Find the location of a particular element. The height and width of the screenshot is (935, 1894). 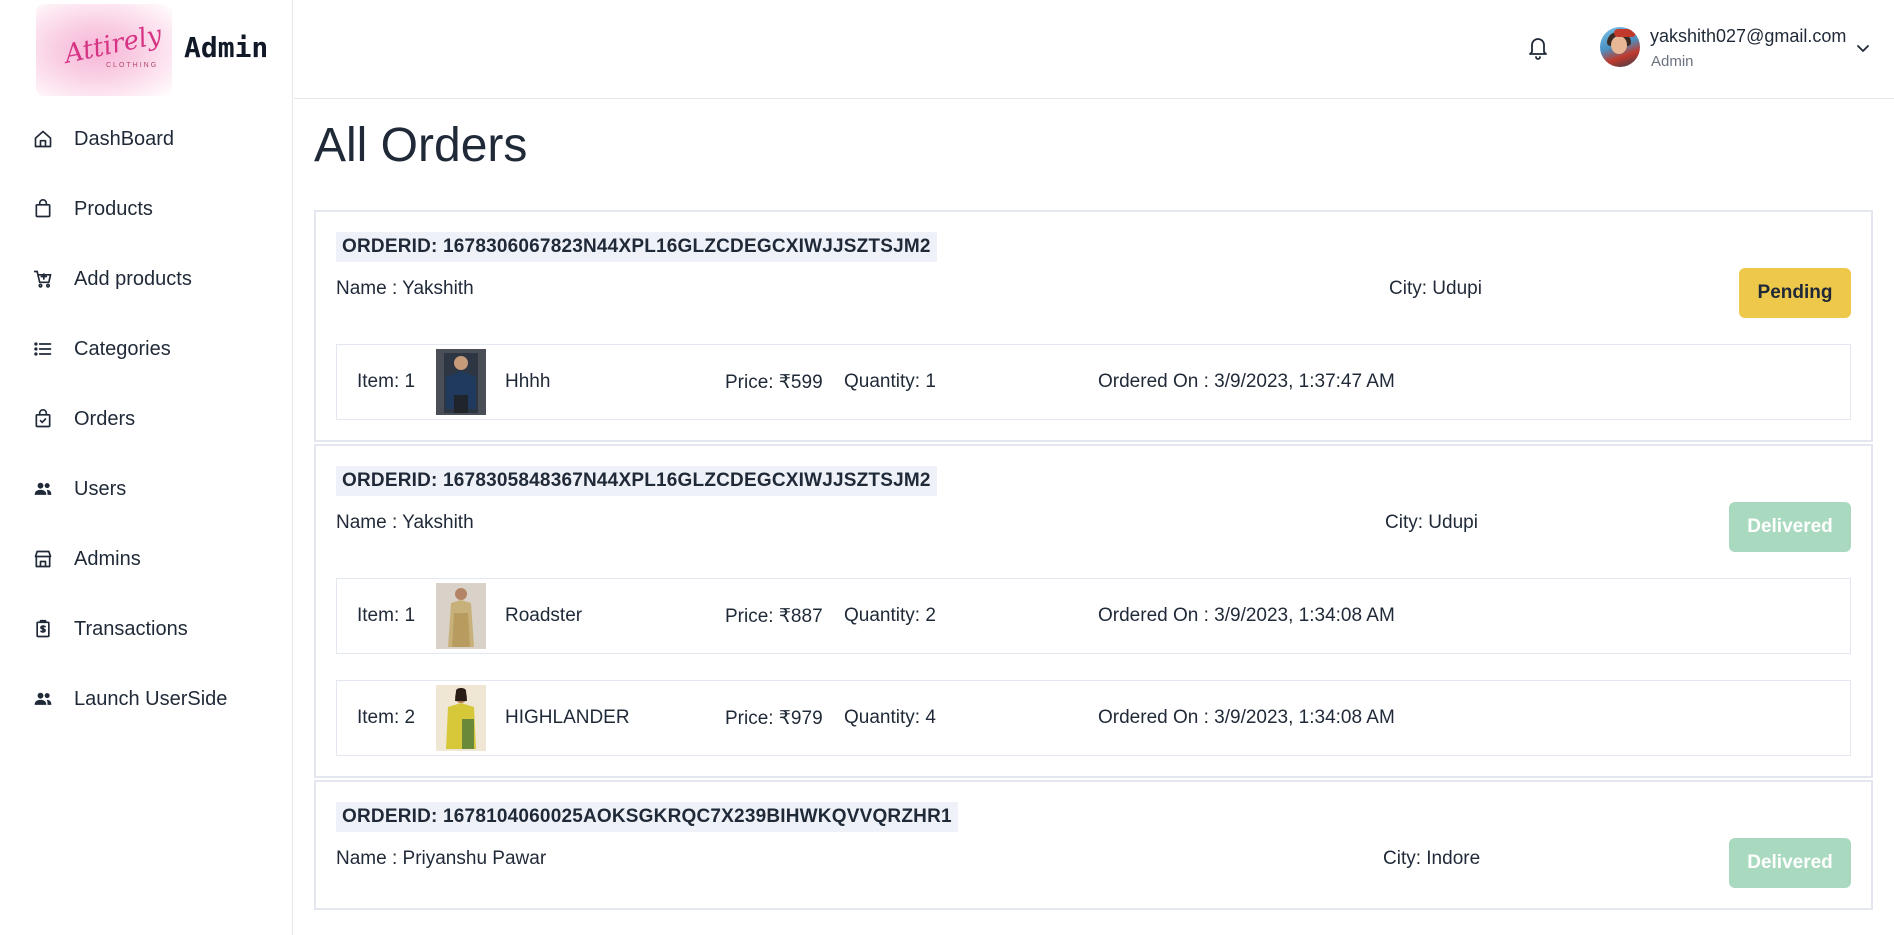

sidebar-item-label: Orders is located at coordinates (105, 418).